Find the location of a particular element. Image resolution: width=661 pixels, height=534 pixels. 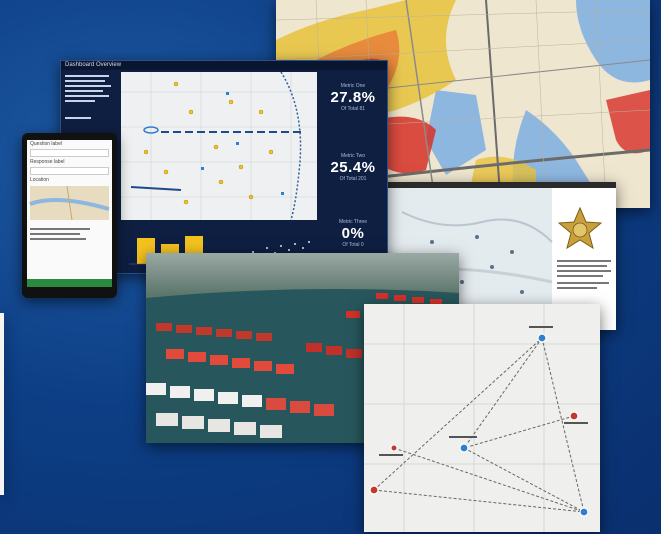

phone-field-2-label: Response label is located at coordinates (47, 162).